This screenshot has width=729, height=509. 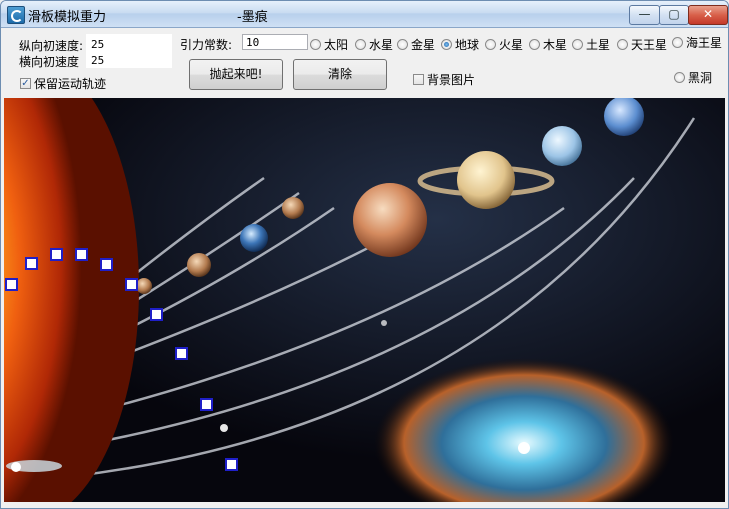 I want to click on radio-mars: 火星, so click(x=504, y=44).